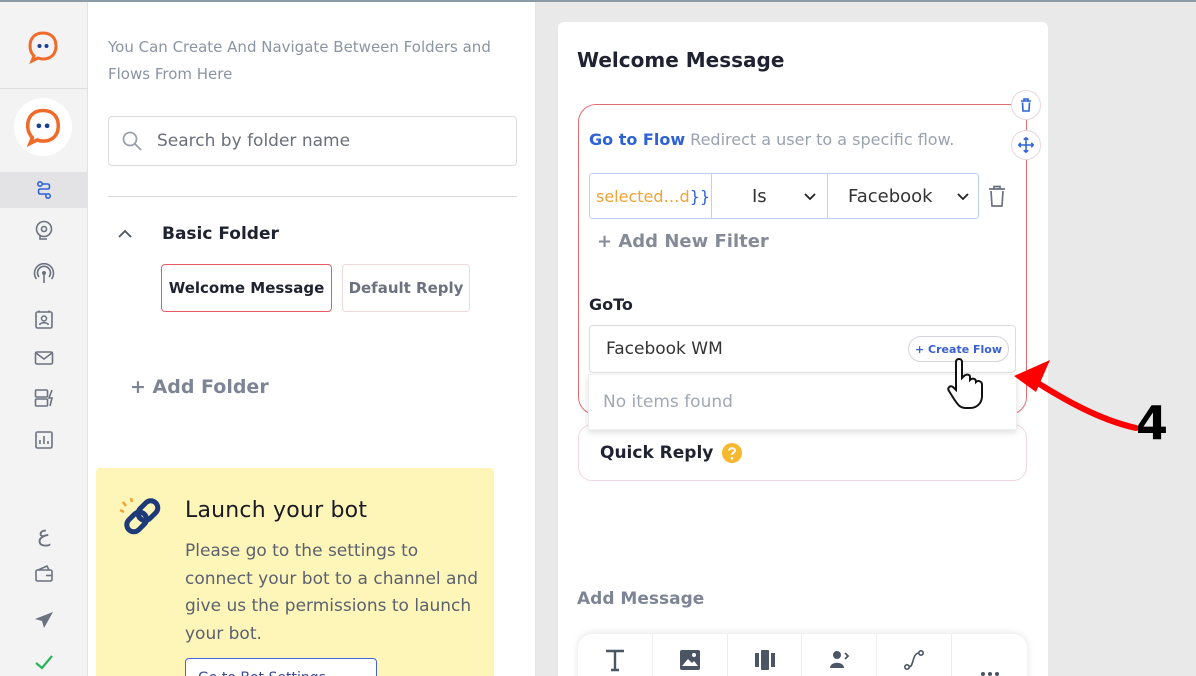  What do you see at coordinates (958, 349) in the screenshot?
I see `create-flow-button: + Create Flow` at bounding box center [958, 349].